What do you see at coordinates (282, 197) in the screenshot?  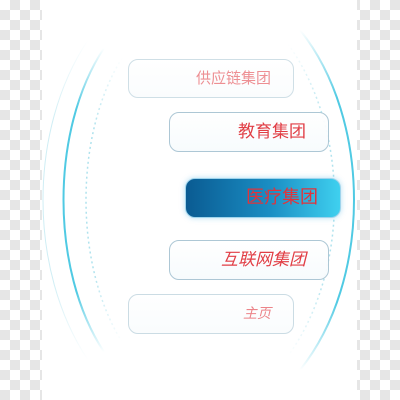 I see `menu-item-label: 医疗集团` at bounding box center [282, 197].